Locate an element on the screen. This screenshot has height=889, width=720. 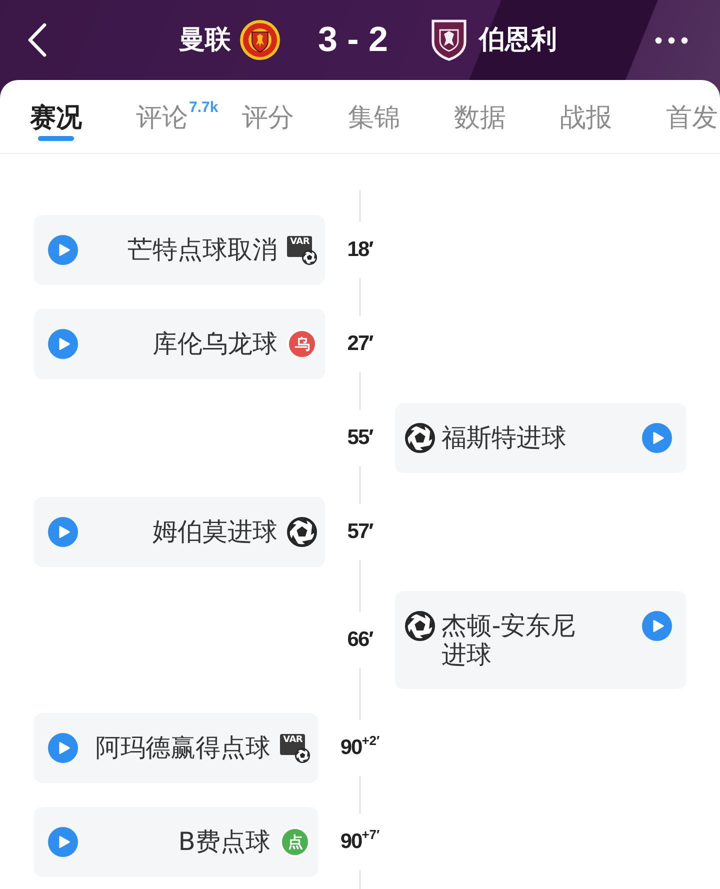
tab: 数据 is located at coordinates (480, 121).